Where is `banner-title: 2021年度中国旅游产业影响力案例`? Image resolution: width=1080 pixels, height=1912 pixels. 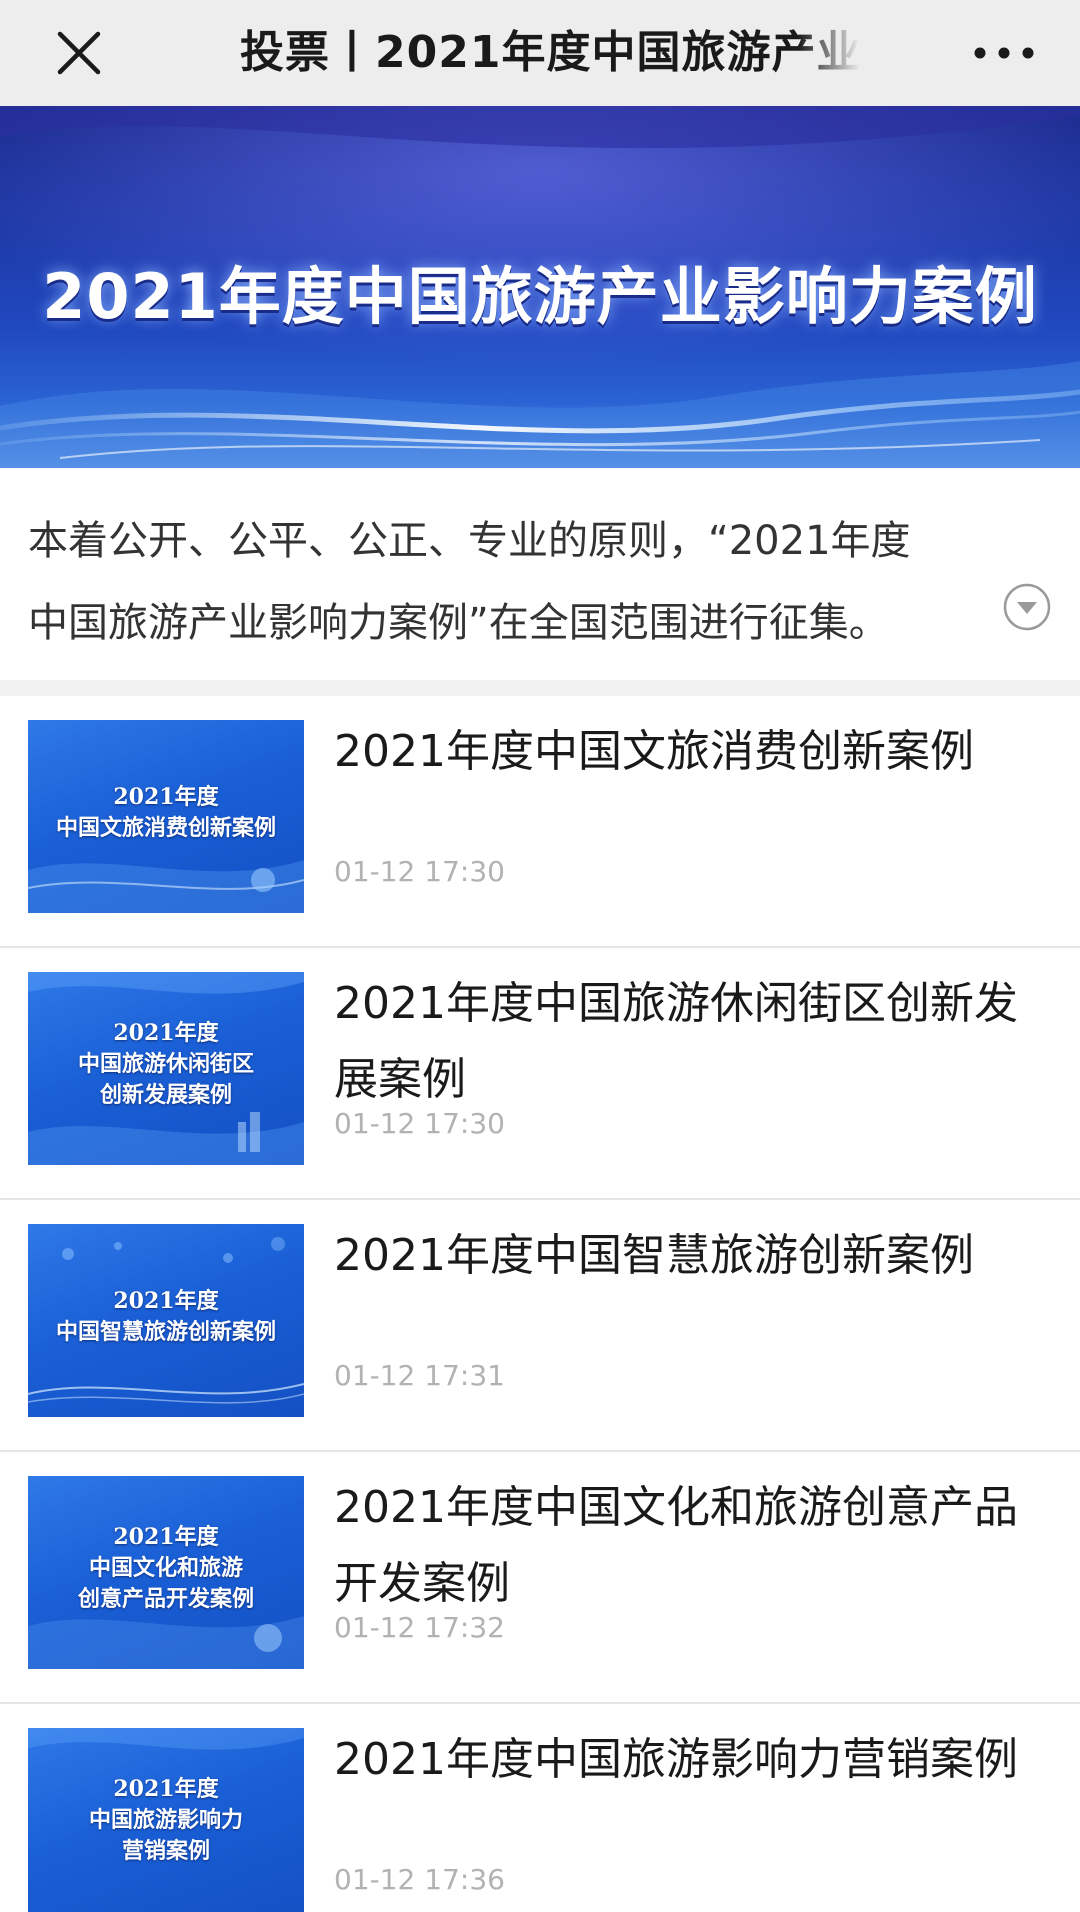 banner-title: 2021年度中国旅游产业影响力案例 is located at coordinates (540, 296).